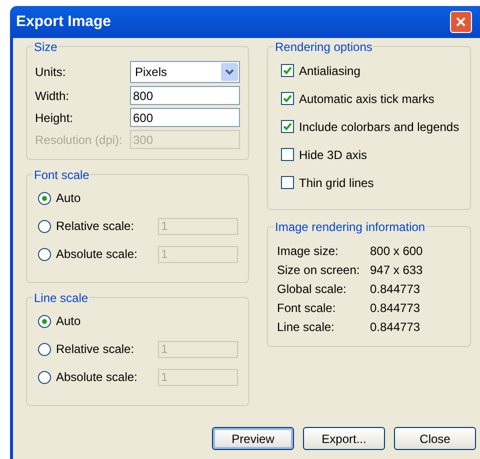 This screenshot has width=480, height=459. I want to click on info-label: Size on screen:, so click(319, 270).